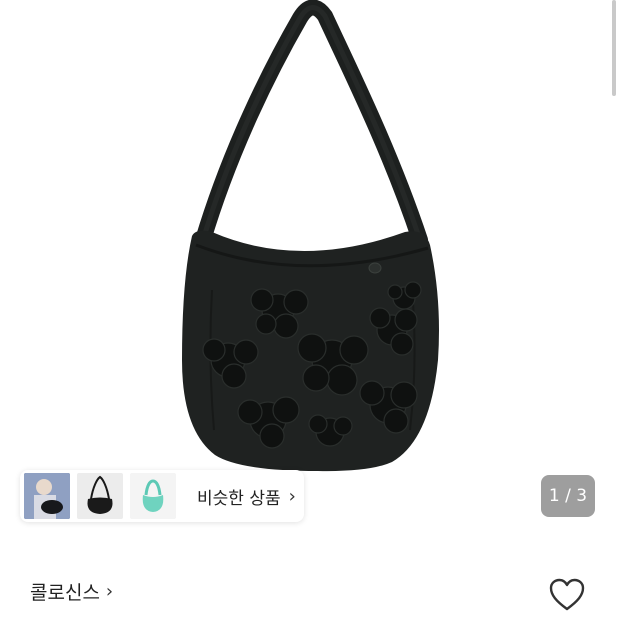 The width and height of the screenshot is (620, 620). Describe the element at coordinates (65, 591) in the screenshot. I see `brand-name: 콜로신스` at that location.